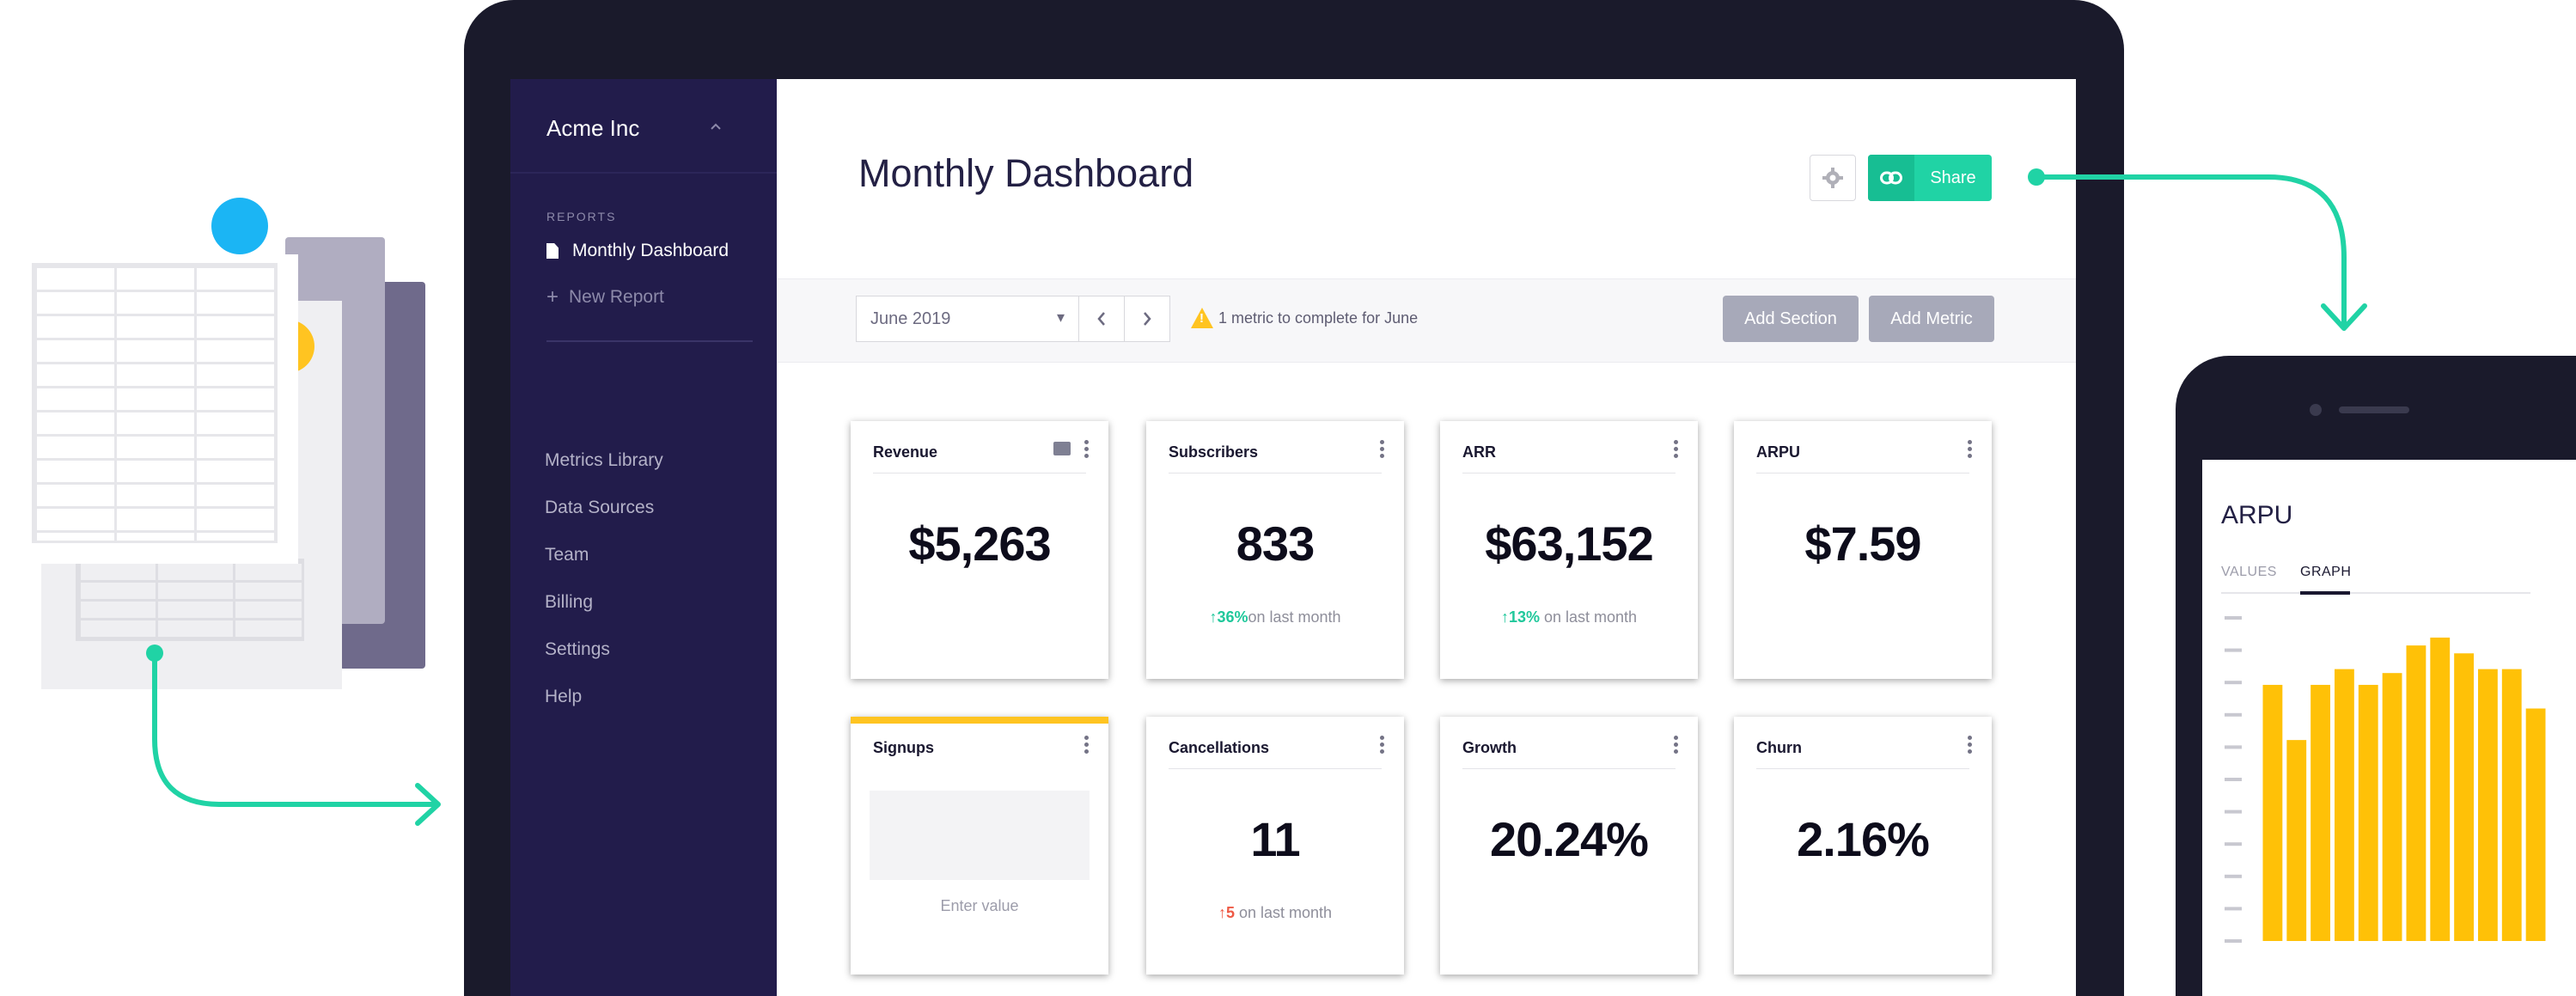  What do you see at coordinates (577, 650) in the screenshot?
I see `sidebar-item-settings: Settings` at bounding box center [577, 650].